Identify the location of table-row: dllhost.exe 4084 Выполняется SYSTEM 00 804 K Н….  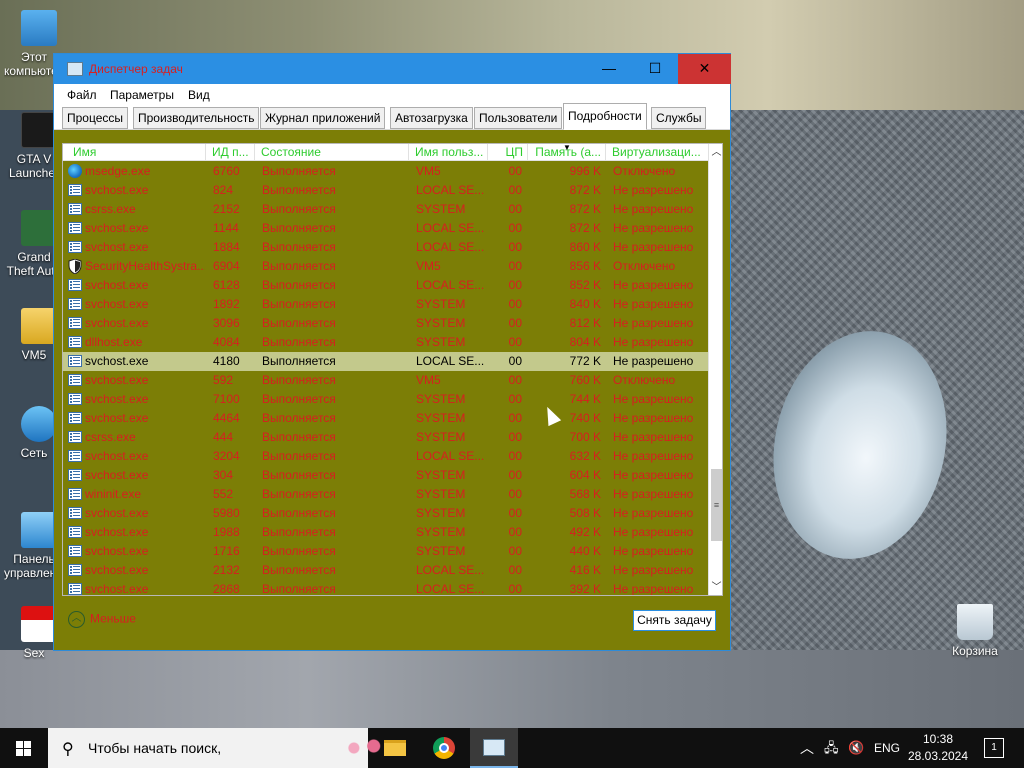
(385, 342).